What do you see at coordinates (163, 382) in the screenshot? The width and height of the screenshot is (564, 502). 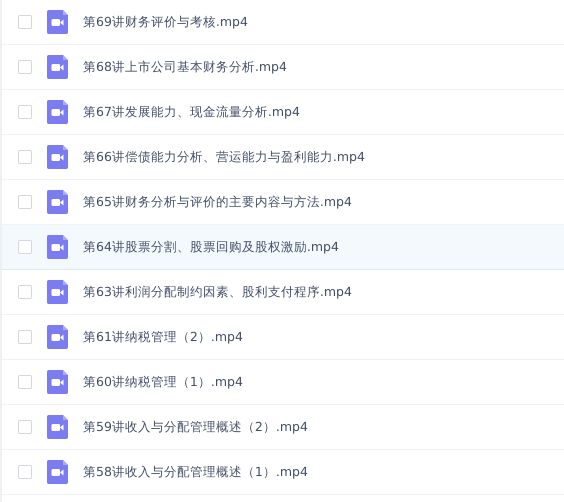 I see `file-name: 第60讲纳税管理（1）.mp4` at bounding box center [163, 382].